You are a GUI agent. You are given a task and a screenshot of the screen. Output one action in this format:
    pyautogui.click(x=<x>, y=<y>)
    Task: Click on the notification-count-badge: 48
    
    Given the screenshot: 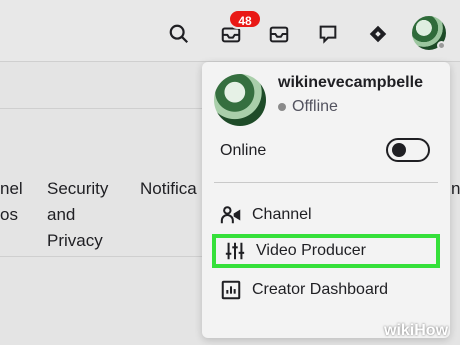 What is the action you would take?
    pyautogui.click(x=245, y=19)
    